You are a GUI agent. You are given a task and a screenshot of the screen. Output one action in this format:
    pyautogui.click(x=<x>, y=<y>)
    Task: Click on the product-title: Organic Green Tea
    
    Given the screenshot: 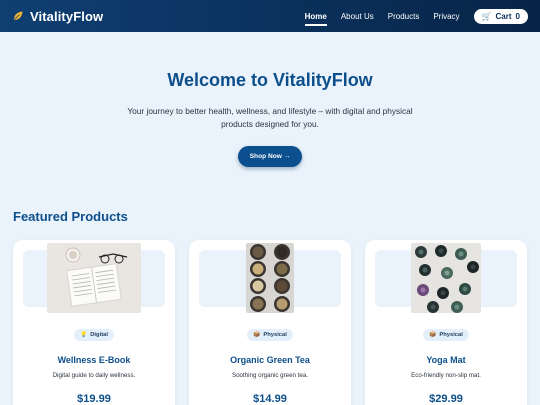 What is the action you would take?
    pyautogui.click(x=270, y=360)
    